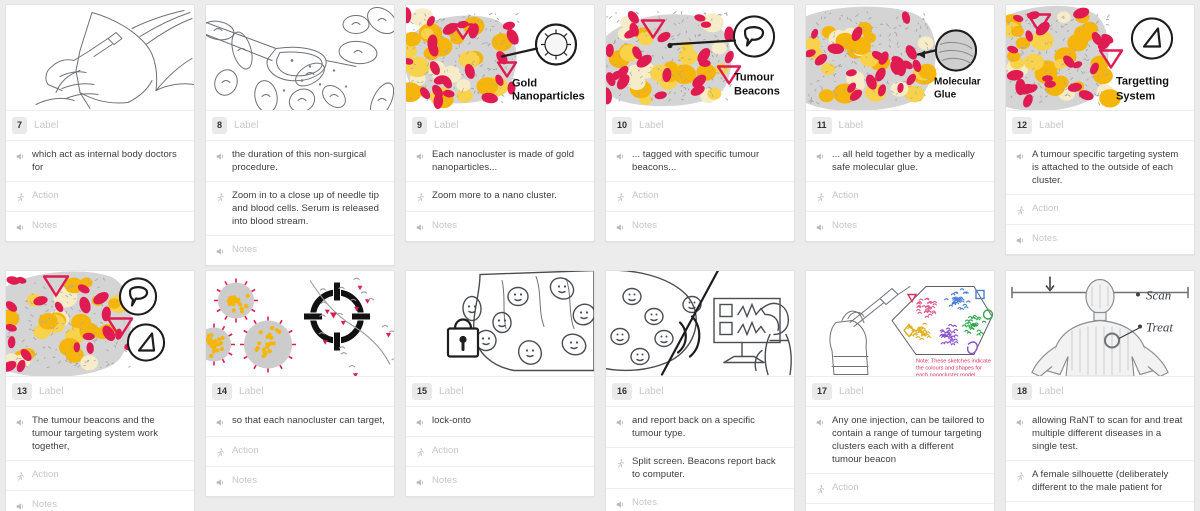 Image resolution: width=1200 pixels, height=511 pixels. Describe the element at coordinates (109, 161) in the screenshot. I see `dialogue-text: which act as internal body doctors for` at that location.